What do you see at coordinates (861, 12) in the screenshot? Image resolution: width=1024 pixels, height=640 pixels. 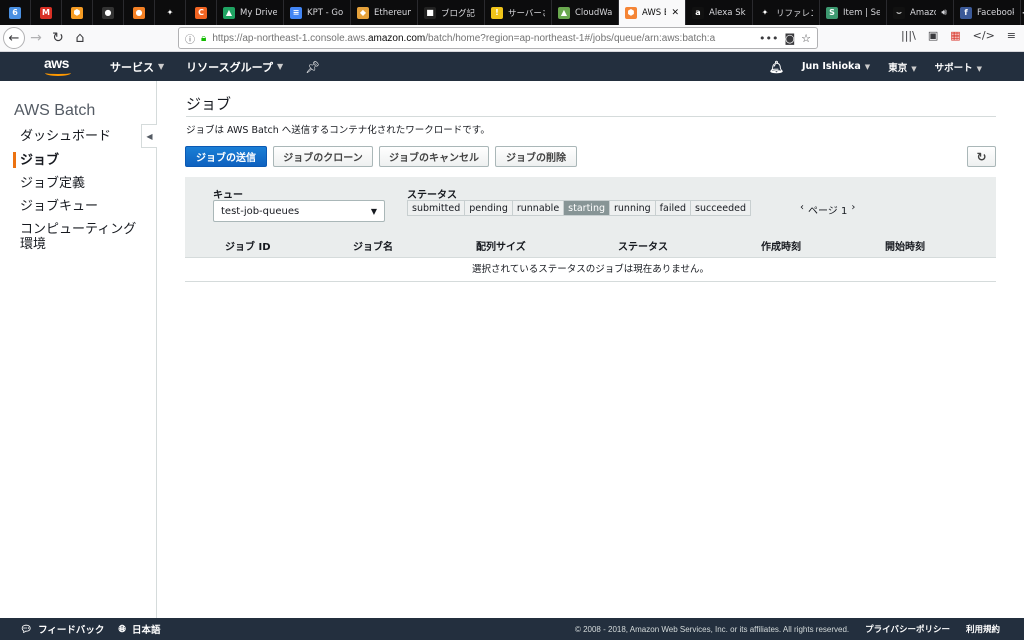 I see `browser-tab-title: Item | Sei` at bounding box center [861, 12].